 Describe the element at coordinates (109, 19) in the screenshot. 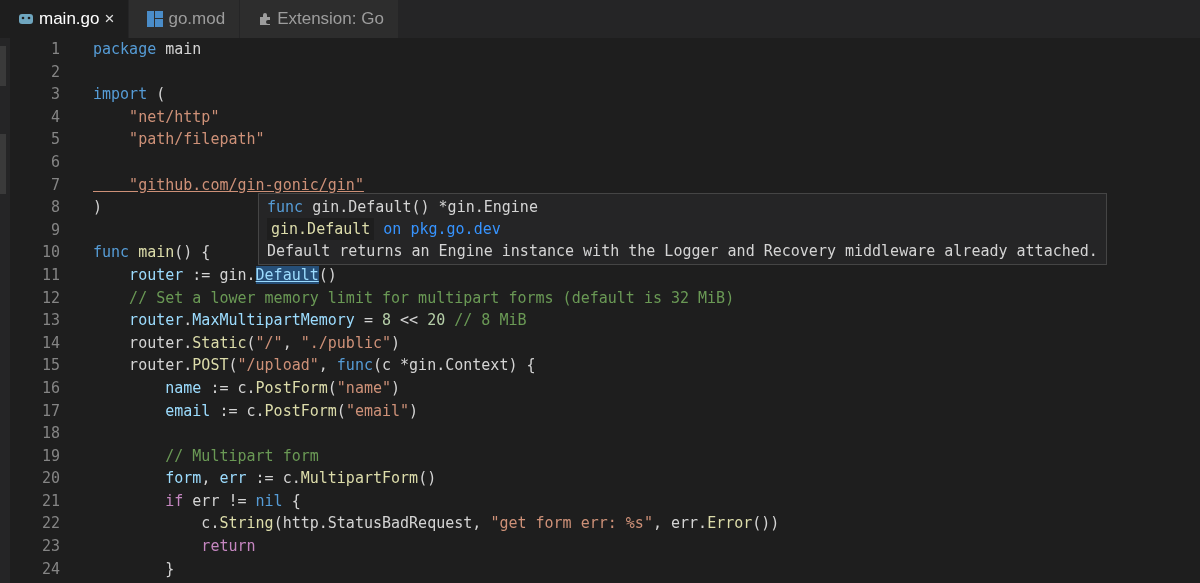

I see `close-icon: ×` at that location.